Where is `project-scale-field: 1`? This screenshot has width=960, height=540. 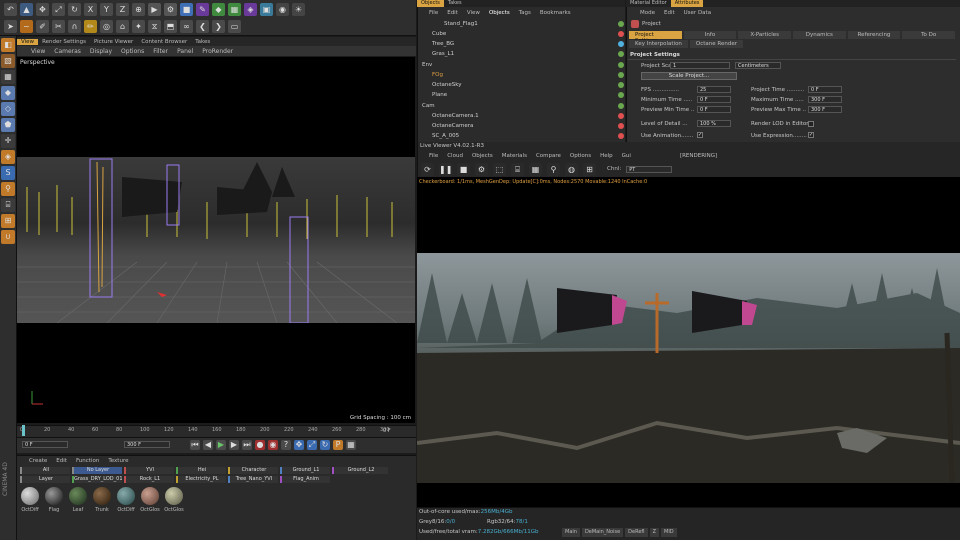
project-scale-field: 1 is located at coordinates (700, 65).